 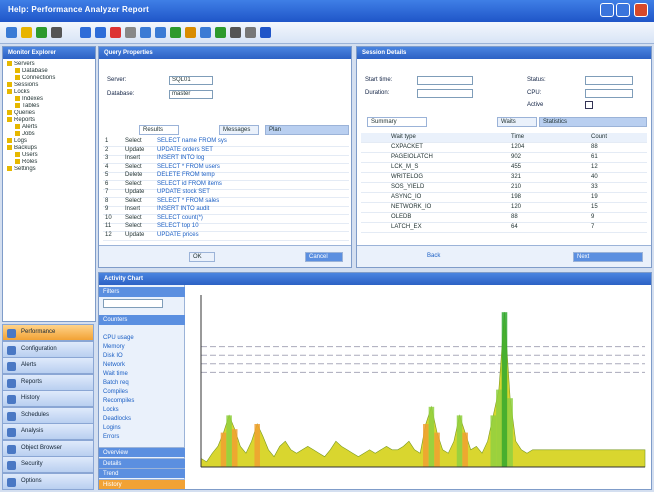 What do you see at coordinates (48, 332) in the screenshot?
I see `nav-button-performance: Performance` at bounding box center [48, 332].